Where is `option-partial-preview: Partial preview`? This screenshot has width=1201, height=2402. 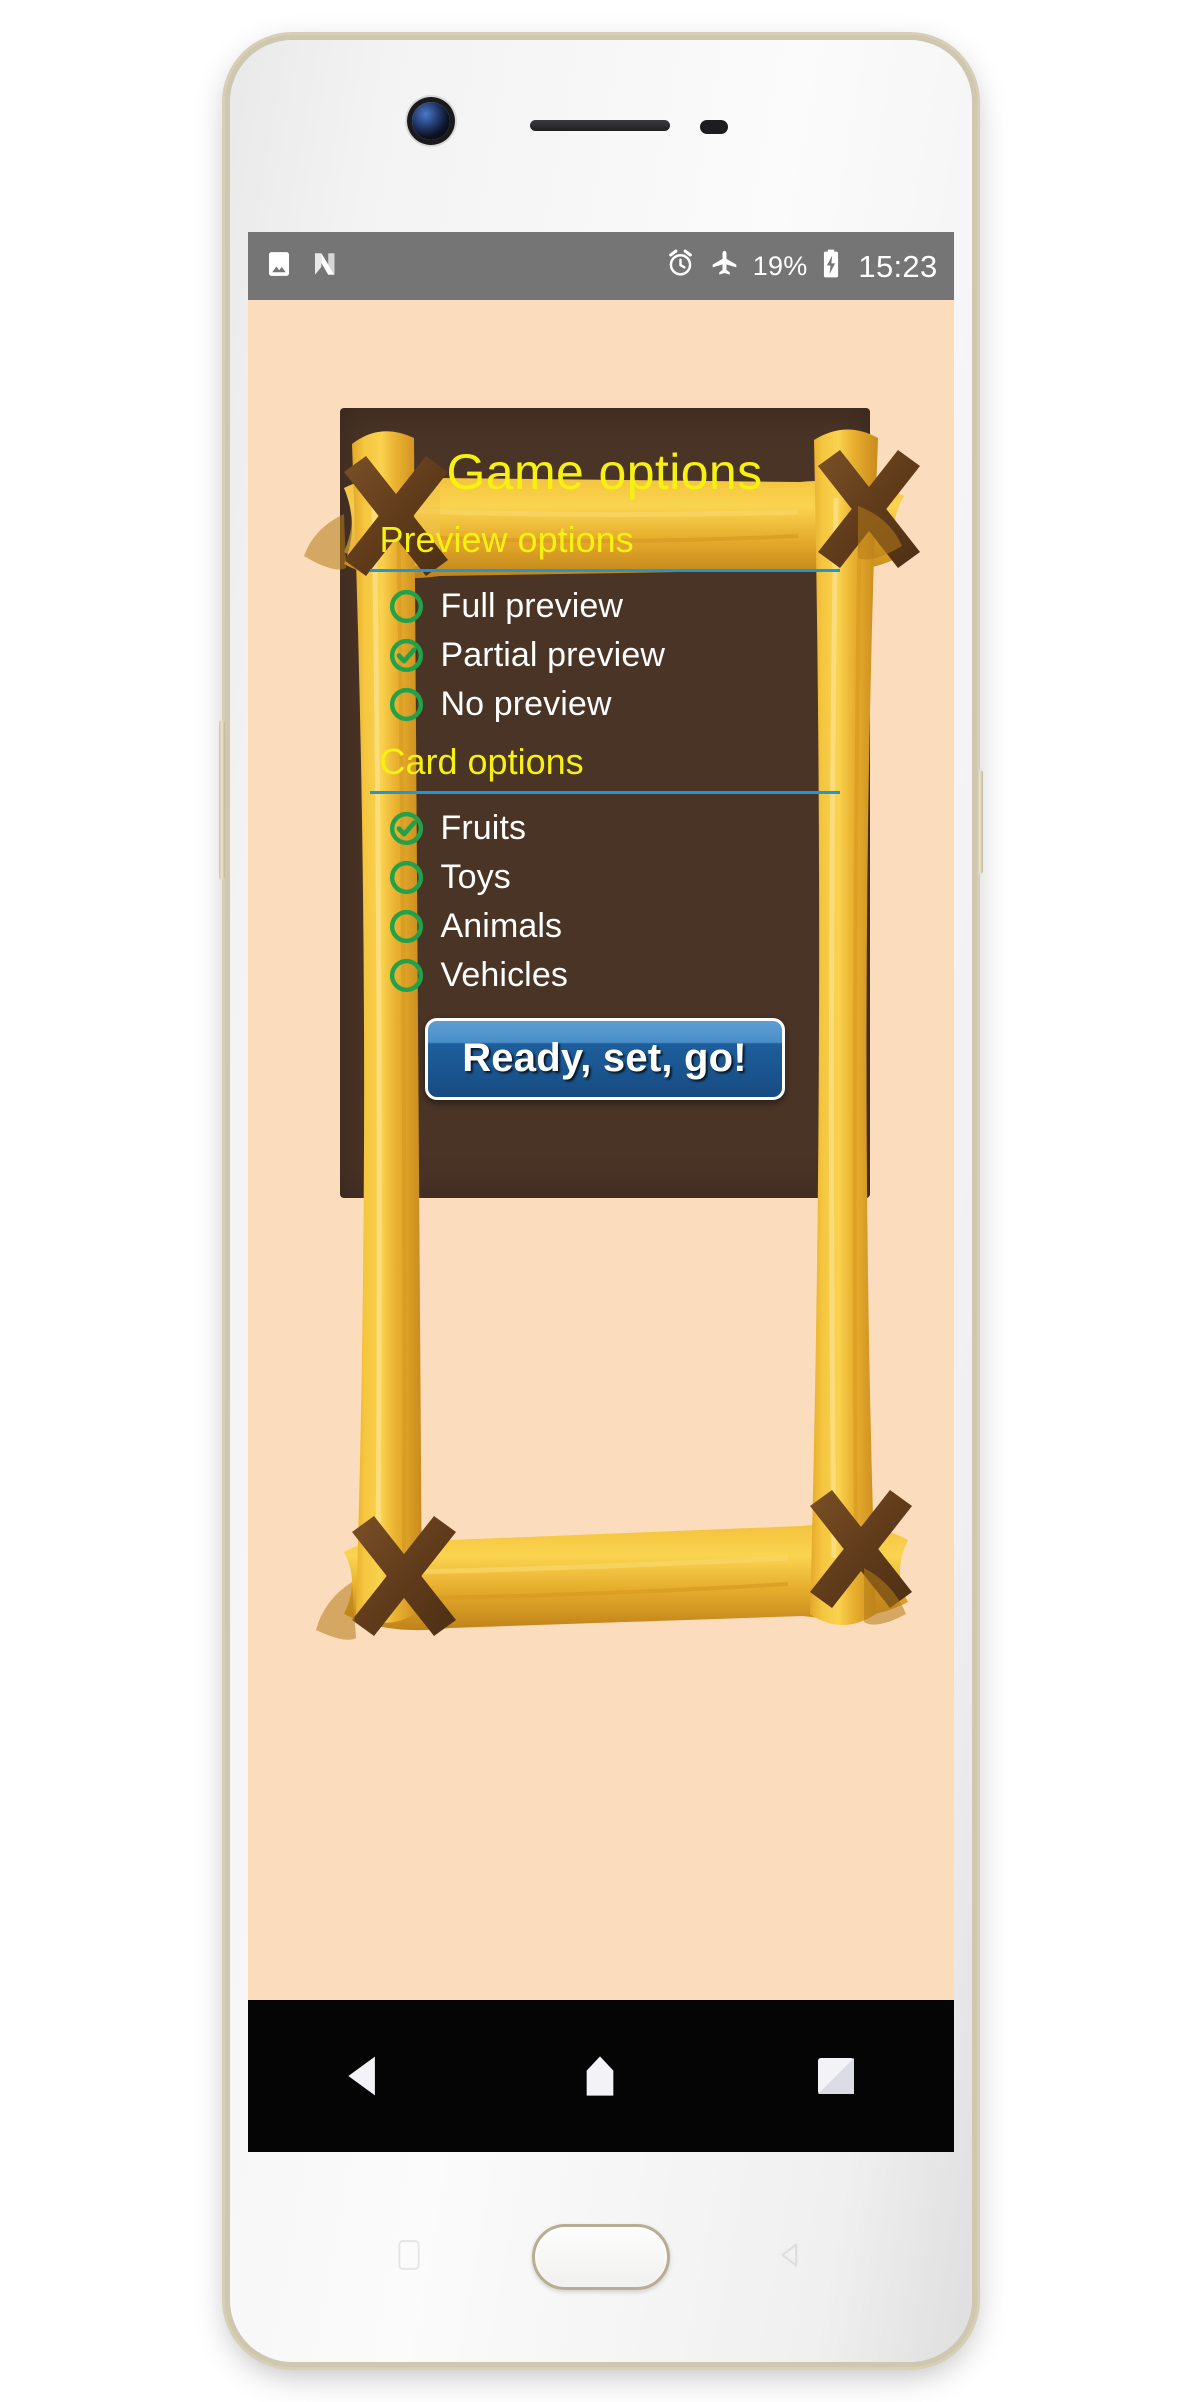 option-partial-preview: Partial preview is located at coordinates (614, 655).